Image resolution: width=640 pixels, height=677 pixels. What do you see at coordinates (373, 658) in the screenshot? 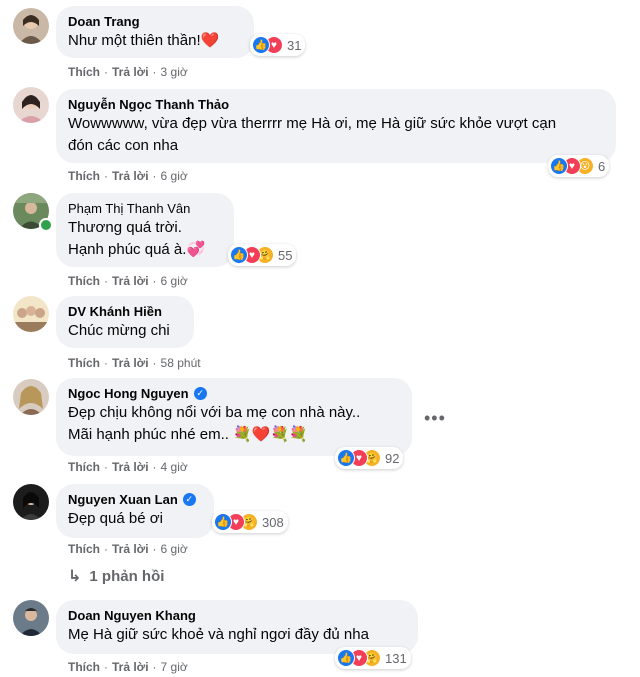
I see `reaction-summary: 👍 ♥ 🤗 131` at bounding box center [373, 658].